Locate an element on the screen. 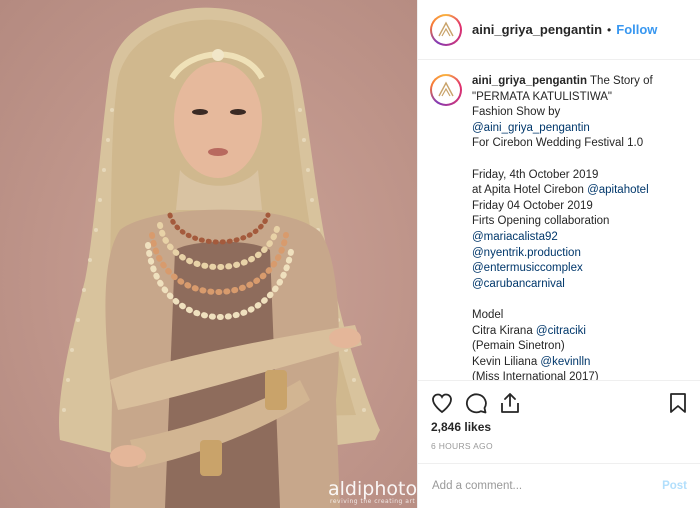 The image size is (700, 508). caption-line: "PERMATA KATULISTIWA" is located at coordinates (580, 98).